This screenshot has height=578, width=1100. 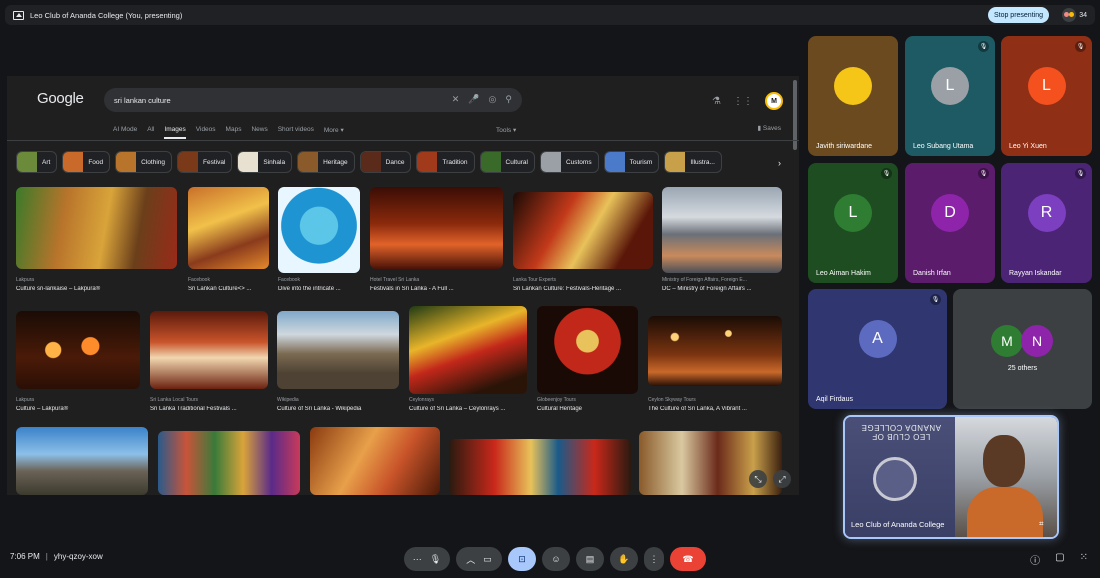 I want to click on result-source: Hotel Travel Sri Lanka, so click(x=436, y=280).